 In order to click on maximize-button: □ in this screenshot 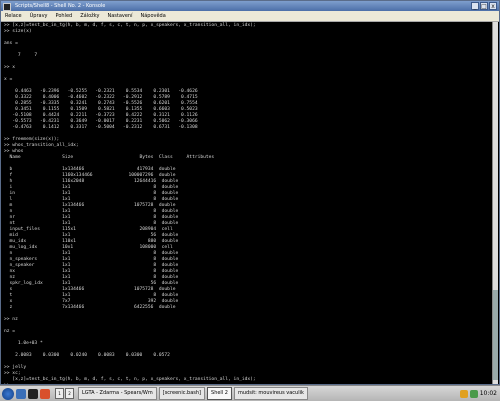, I will do `click(484, 6)`.